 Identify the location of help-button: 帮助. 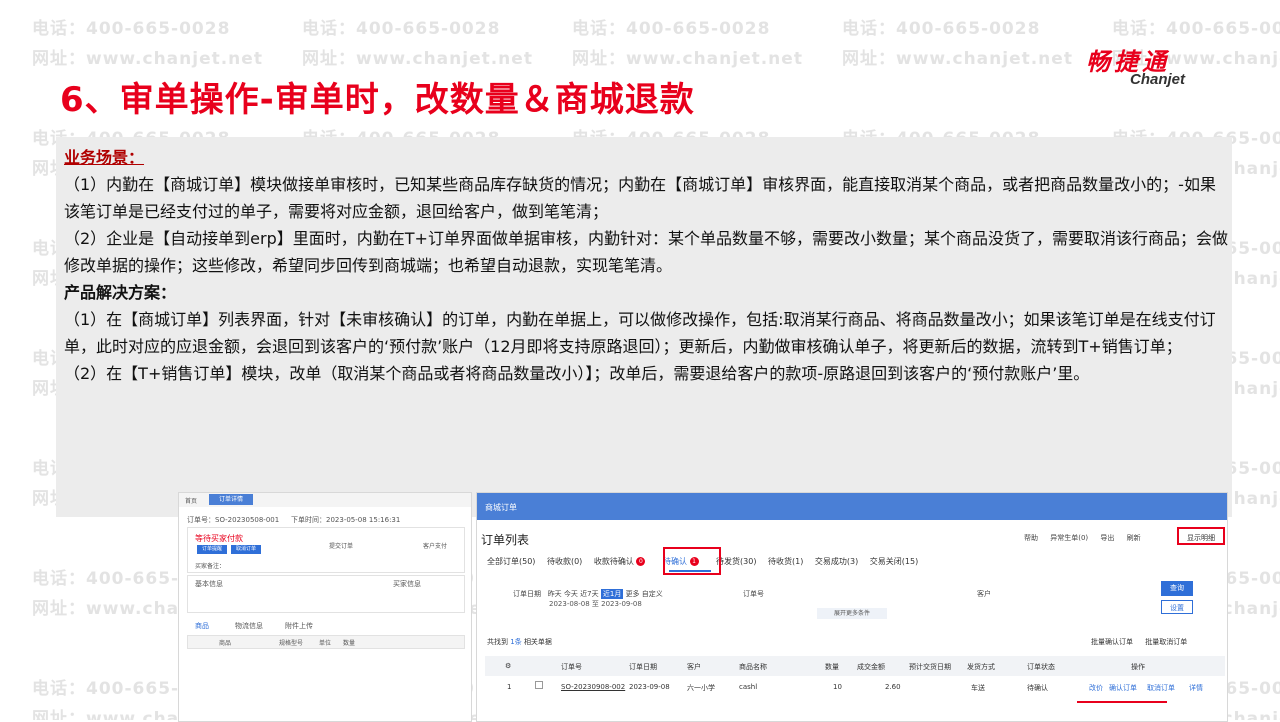
(1031, 538).